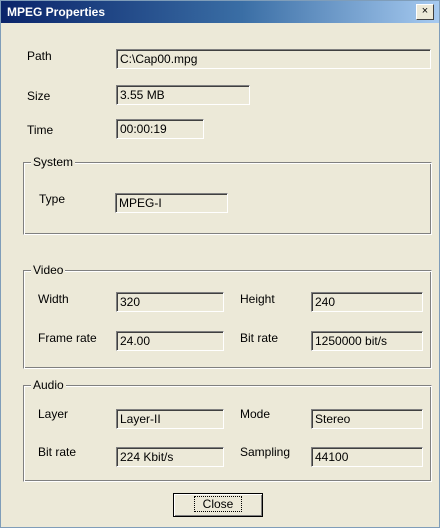 The image size is (440, 528). Describe the element at coordinates (170, 419) in the screenshot. I see `layer-field: Layer-II` at that location.